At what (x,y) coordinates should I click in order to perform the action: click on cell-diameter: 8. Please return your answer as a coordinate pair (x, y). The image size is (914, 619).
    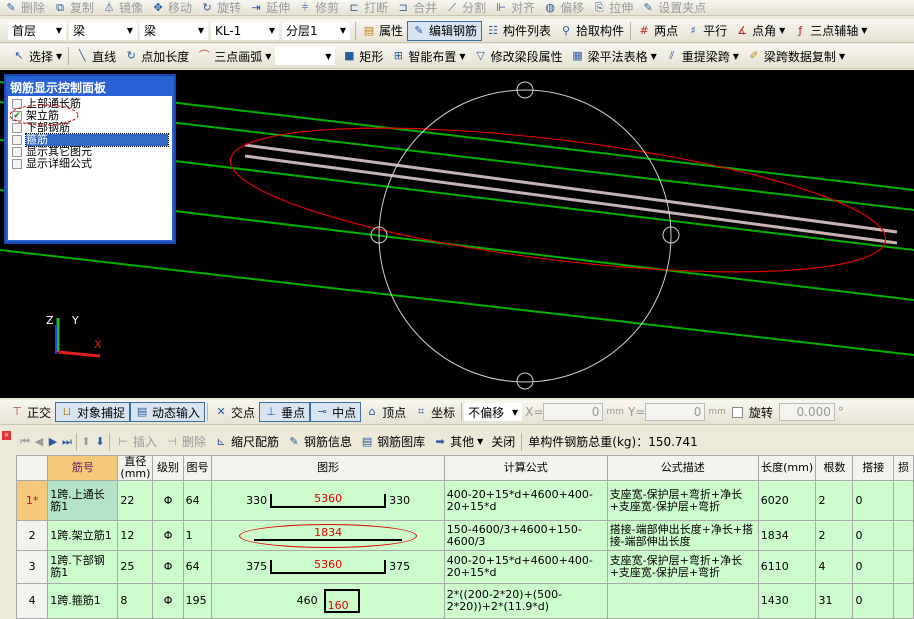
    Looking at the image, I should click on (135, 601).